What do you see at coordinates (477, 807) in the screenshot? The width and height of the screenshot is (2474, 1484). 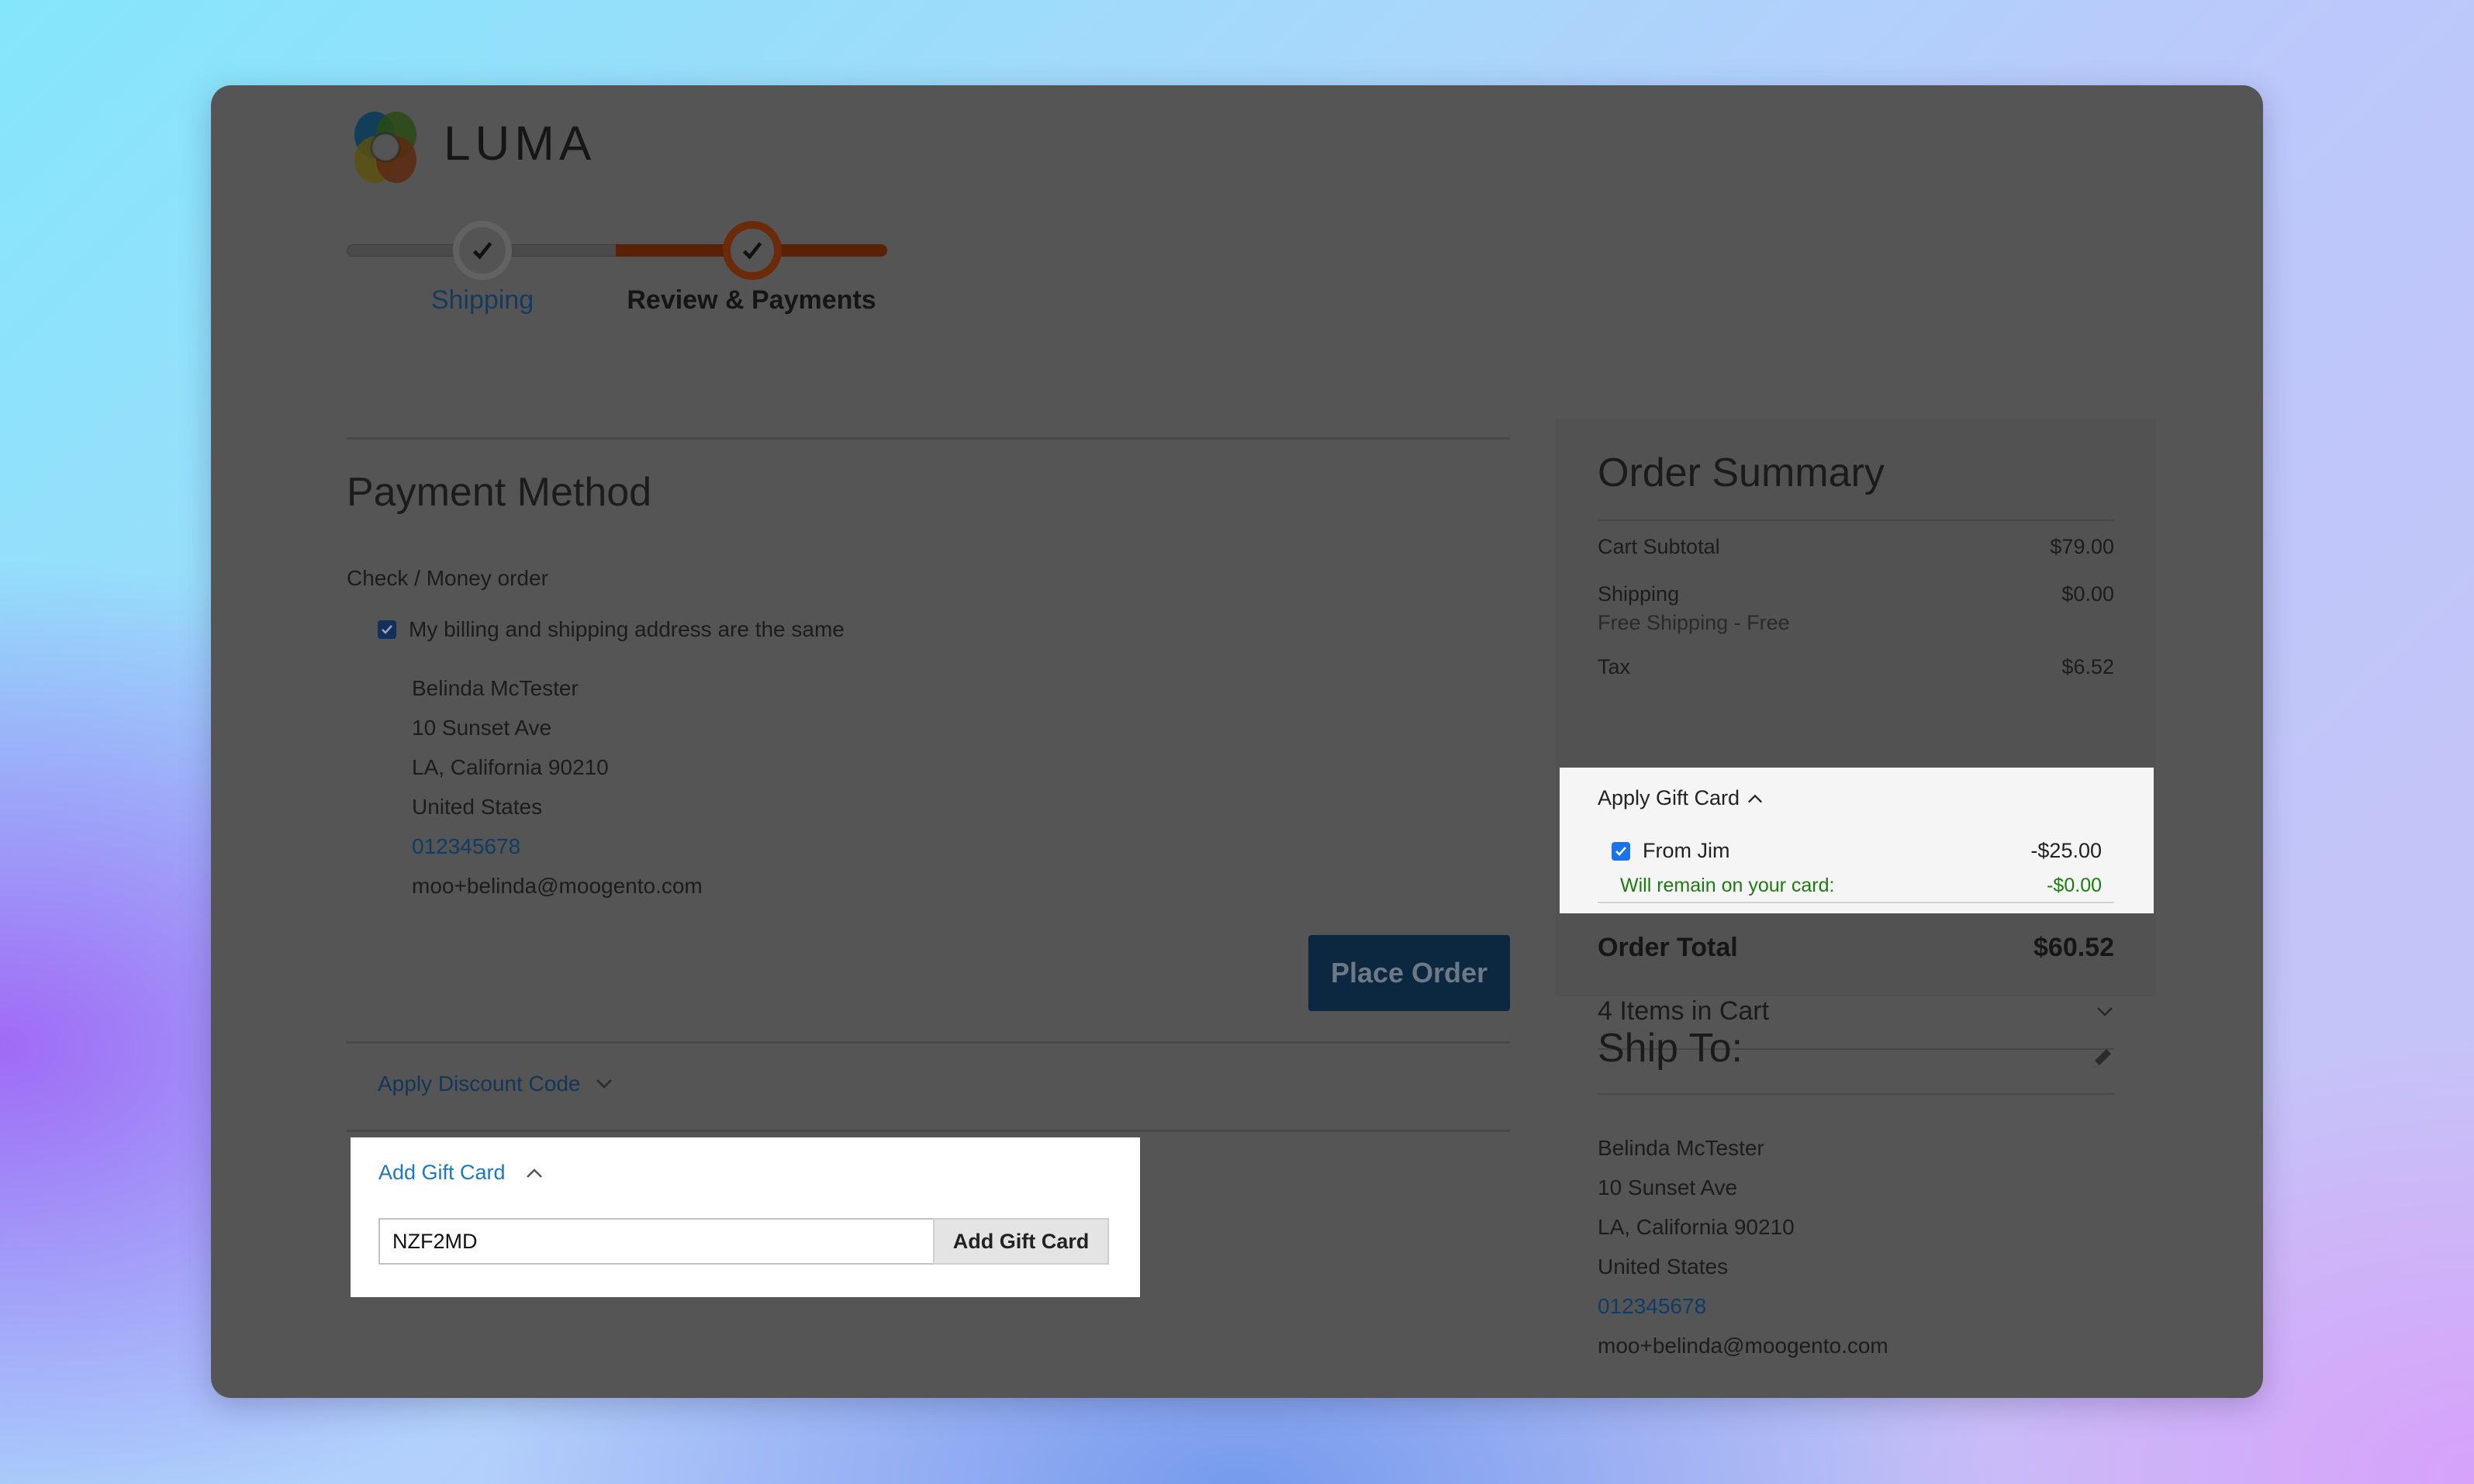 I see `billing-country: United States` at bounding box center [477, 807].